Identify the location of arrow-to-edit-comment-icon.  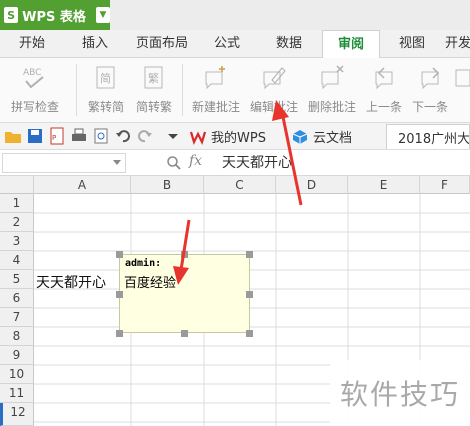
(287, 153).